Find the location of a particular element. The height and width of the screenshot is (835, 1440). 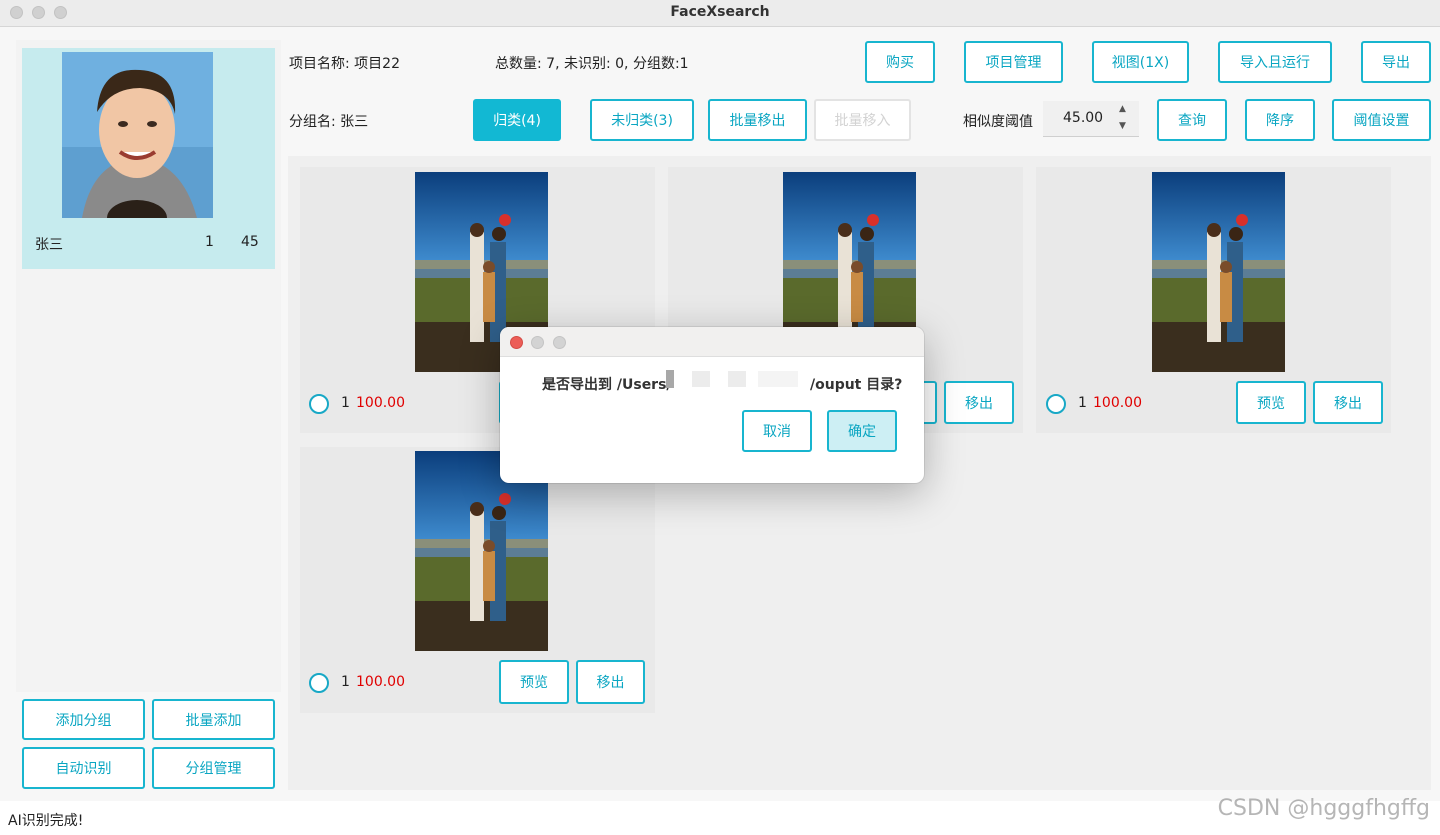

title-bar: FaceXsearch is located at coordinates (720, 13).